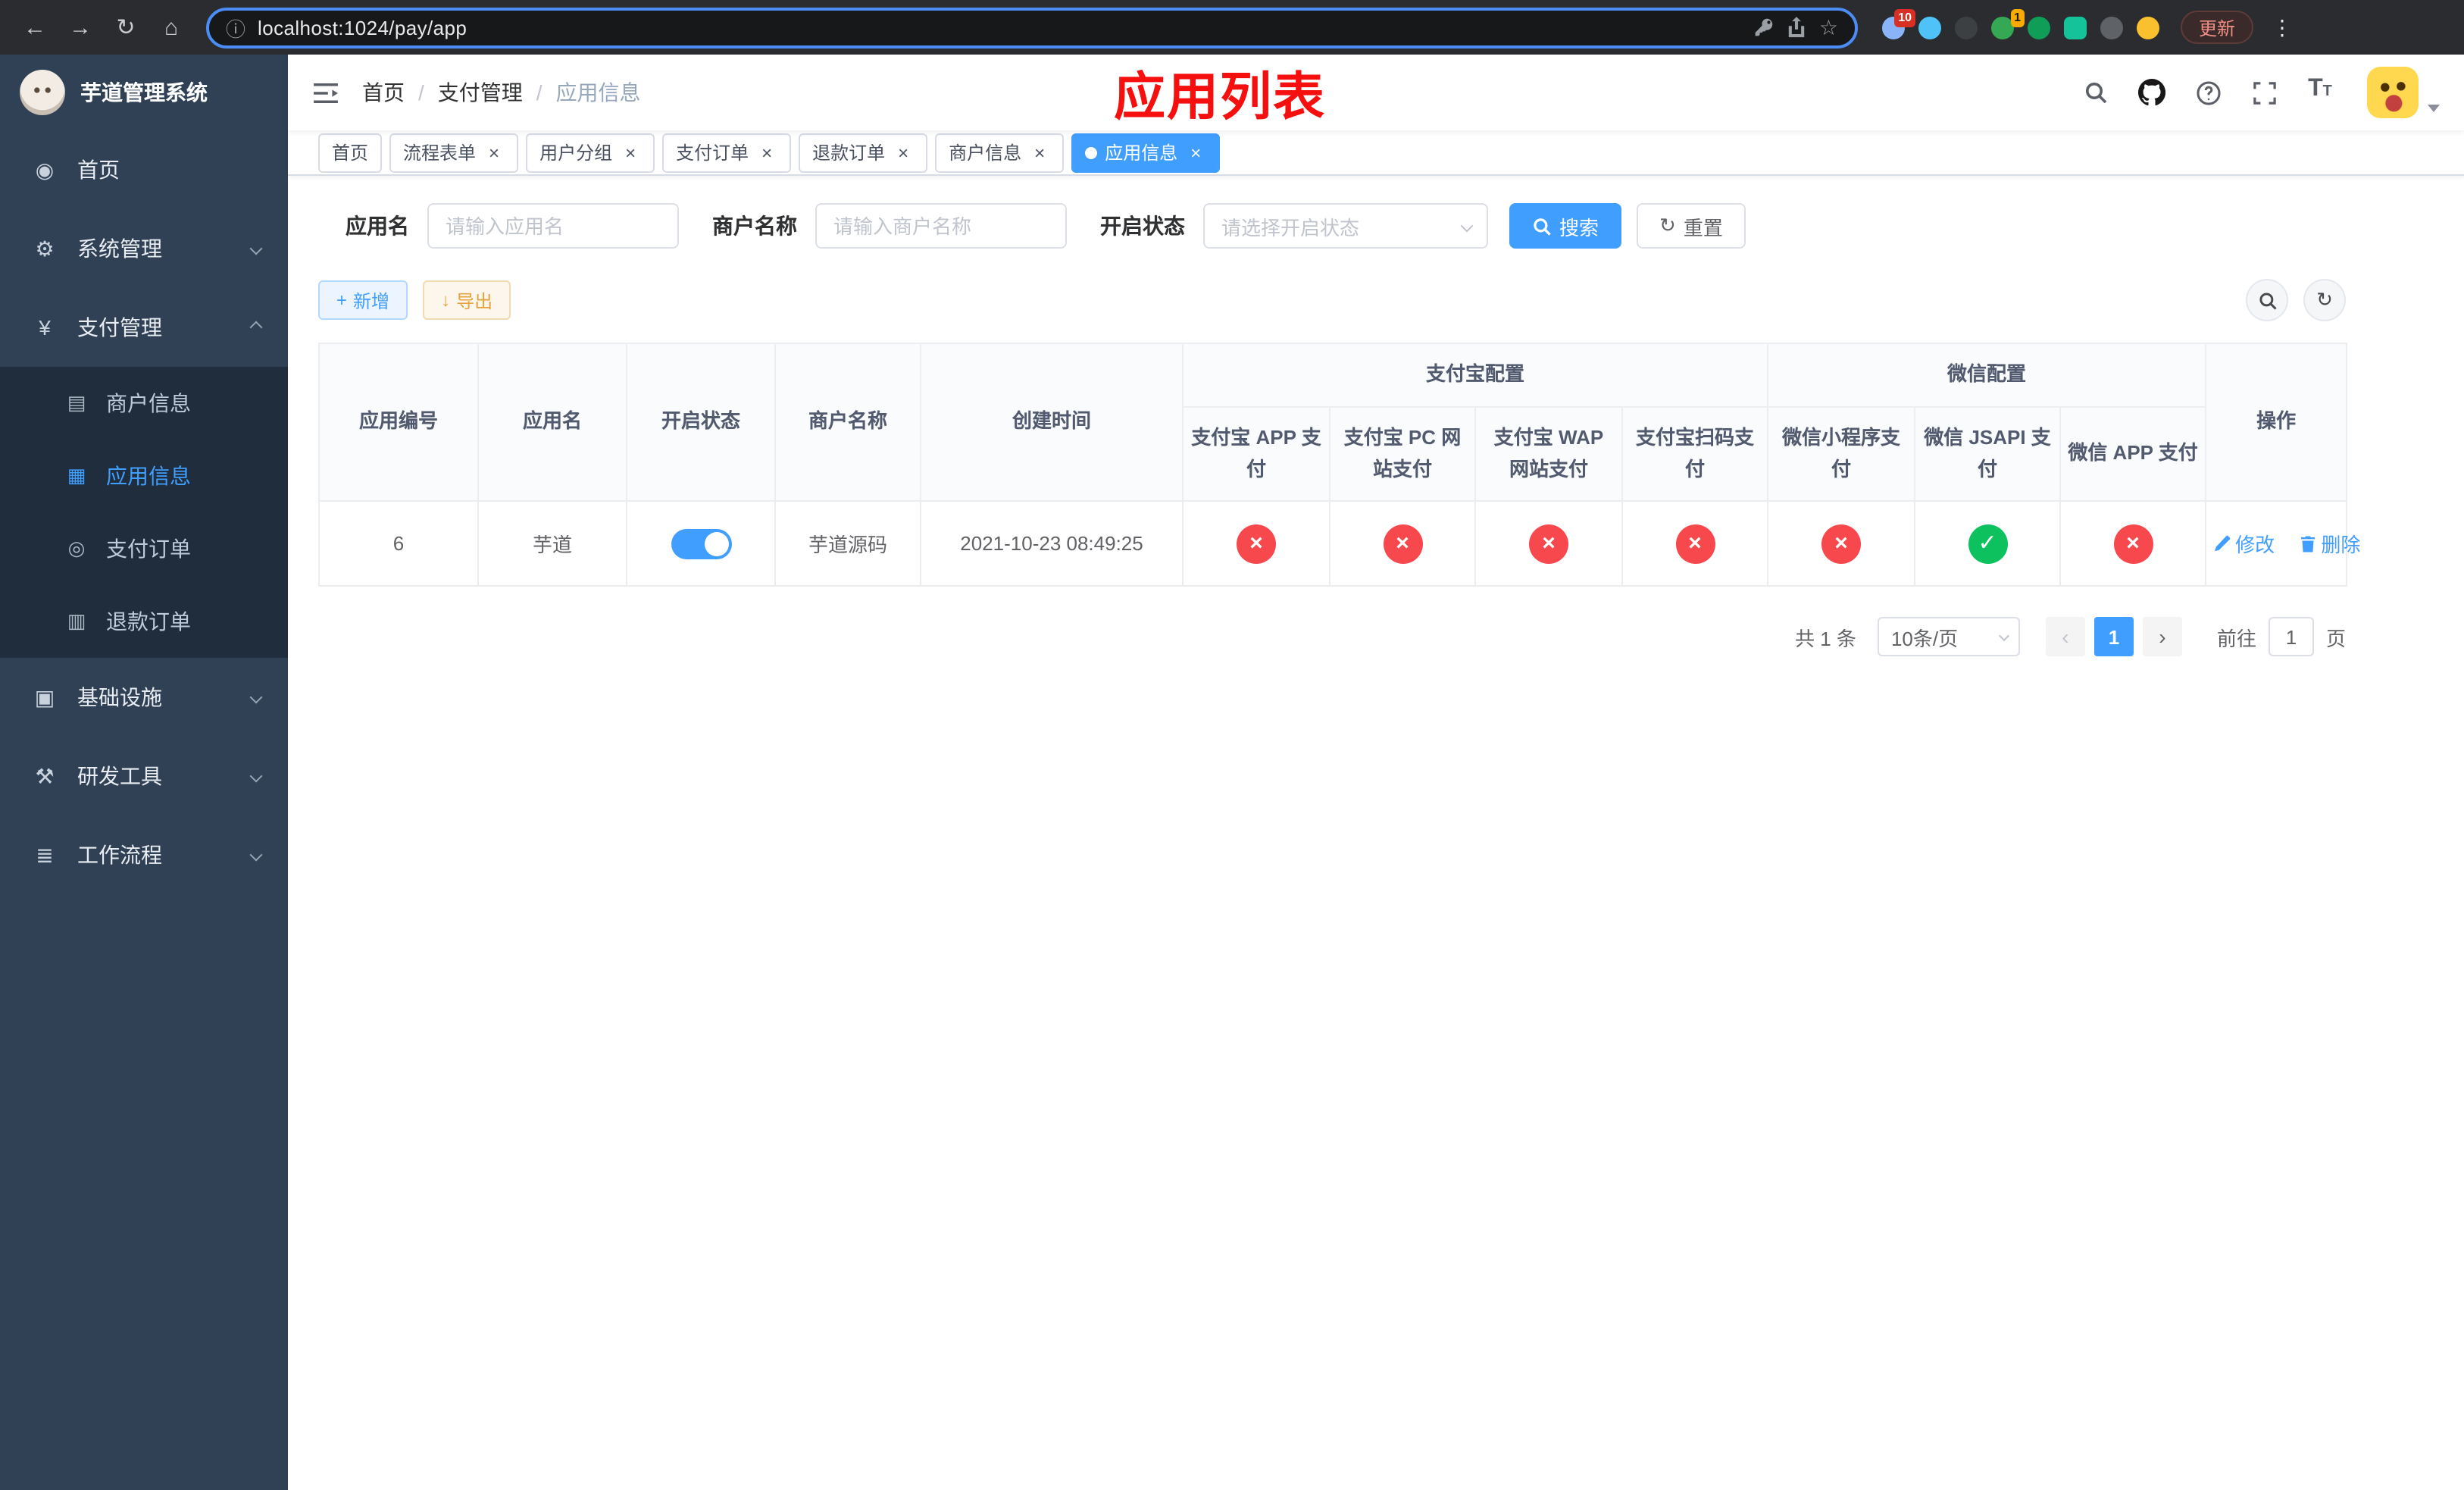 The image size is (2464, 1490). What do you see at coordinates (1898, 23) in the screenshot?
I see `extensions-puzzle-icon: 10` at bounding box center [1898, 23].